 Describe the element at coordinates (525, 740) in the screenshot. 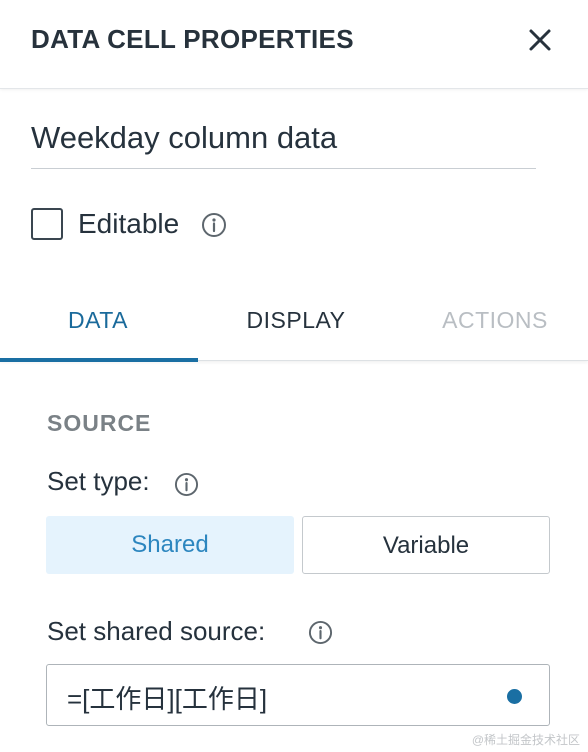

I see `watermark: @稀土掘金技术社区` at that location.